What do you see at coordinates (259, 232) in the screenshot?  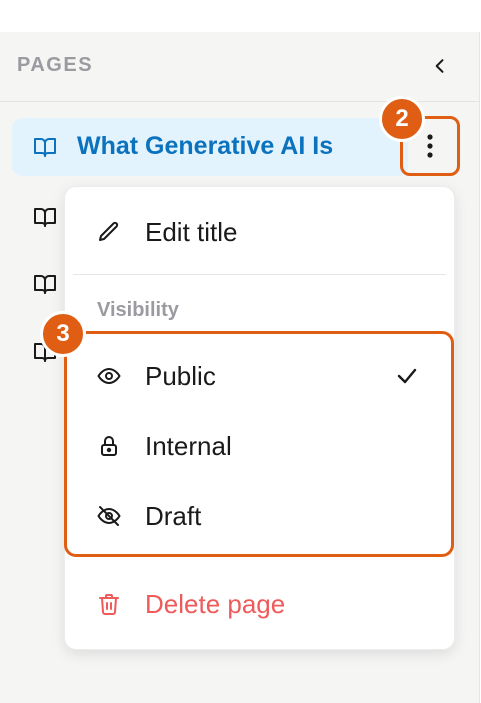 I see `edit-title-menu-item: Edit title` at bounding box center [259, 232].